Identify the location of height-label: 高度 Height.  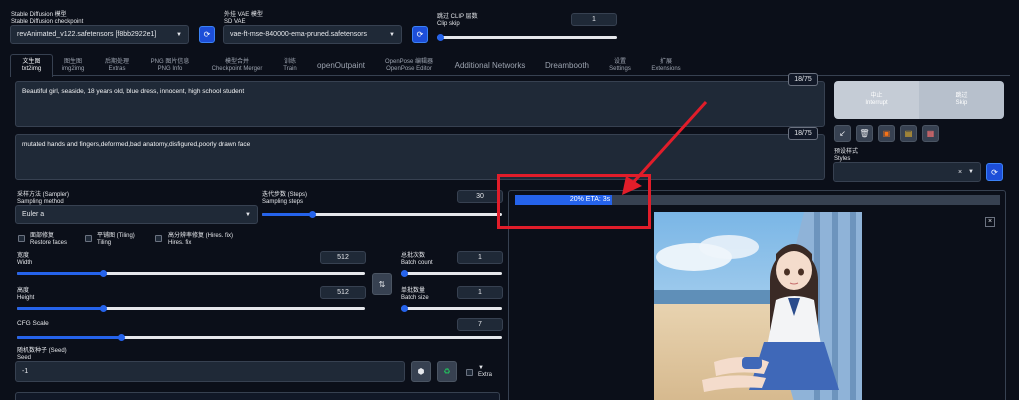
(26, 294).